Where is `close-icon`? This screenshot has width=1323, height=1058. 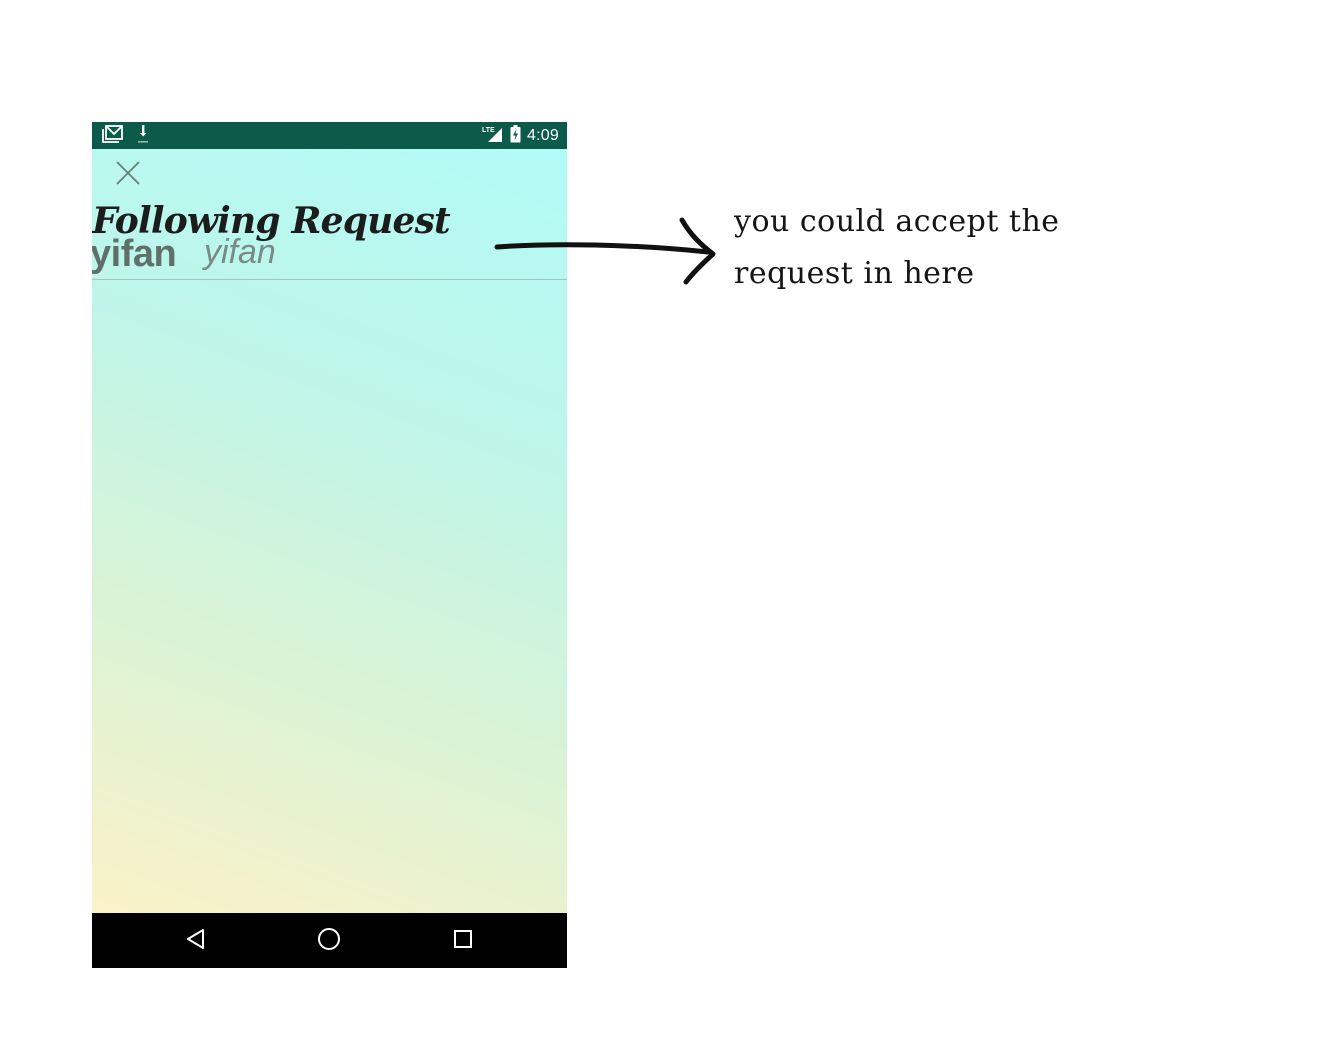
close-icon is located at coordinates (128, 175).